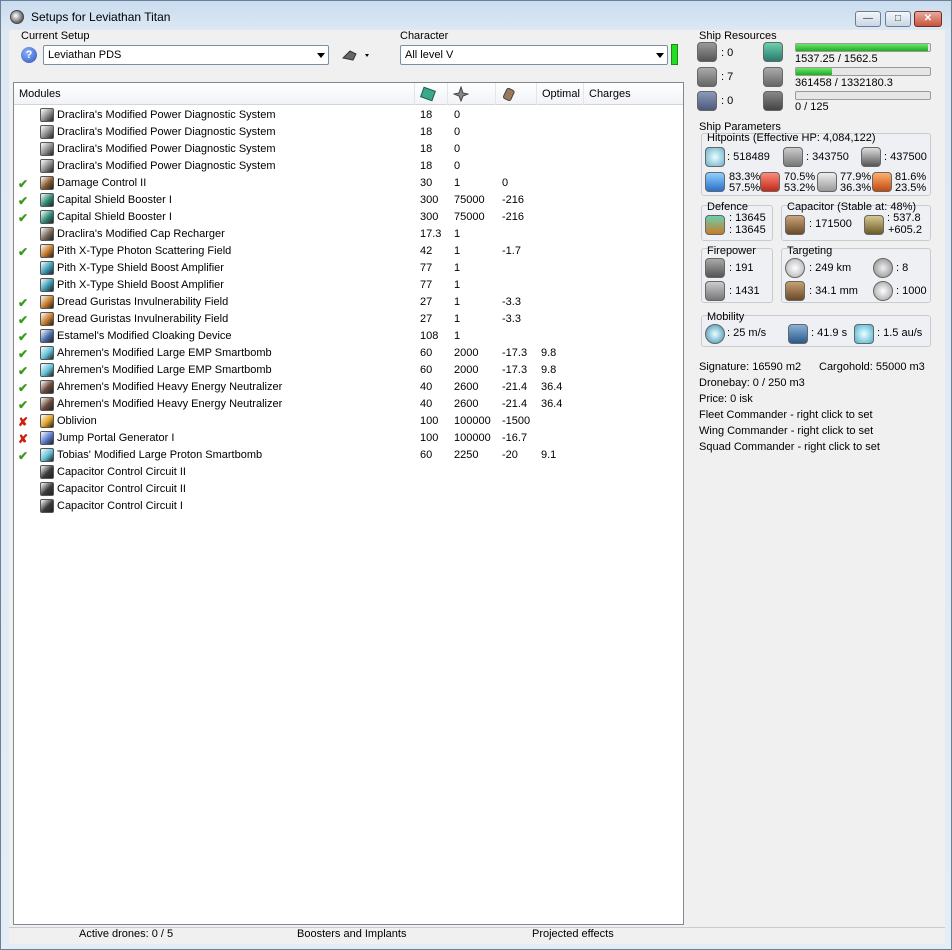 The image size is (952, 950). Describe the element at coordinates (126, 934) in the screenshot. I see `active-drones-tab: Active drones: 0 / 5` at that location.